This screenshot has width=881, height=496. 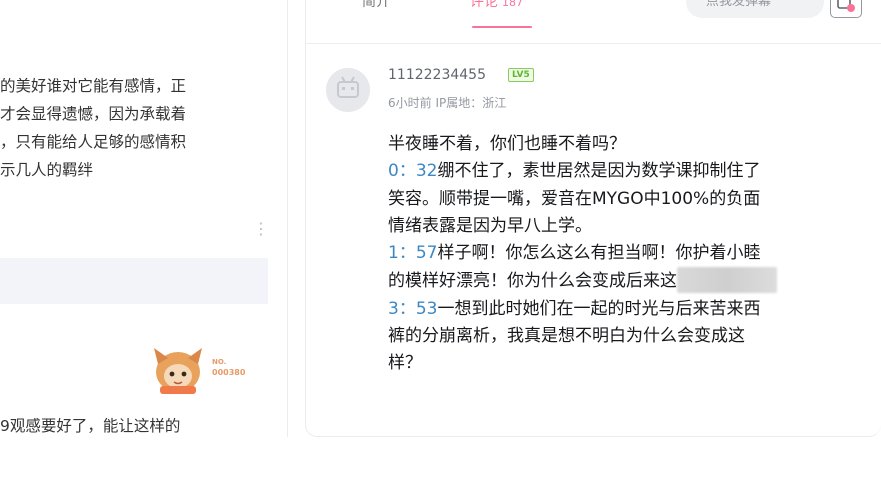 What do you see at coordinates (412, 309) in the screenshot?
I see `timestamp-link: 3：53` at bounding box center [412, 309].